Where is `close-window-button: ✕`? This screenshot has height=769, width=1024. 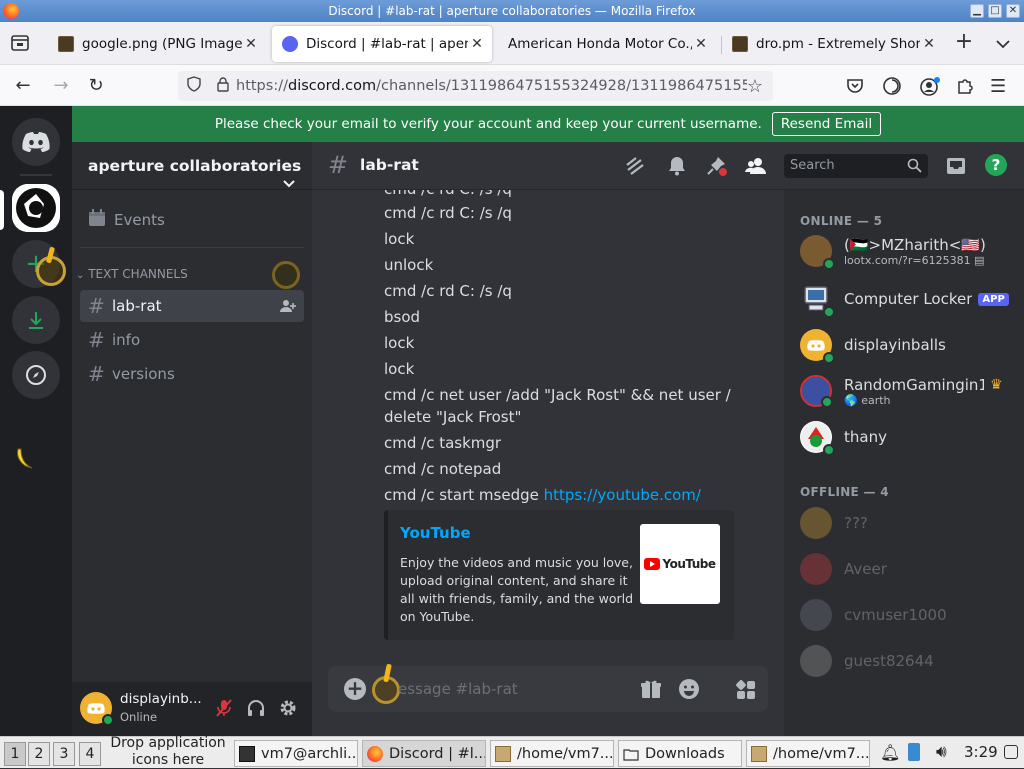 close-window-button: ✕ is located at coordinates (1013, 11).